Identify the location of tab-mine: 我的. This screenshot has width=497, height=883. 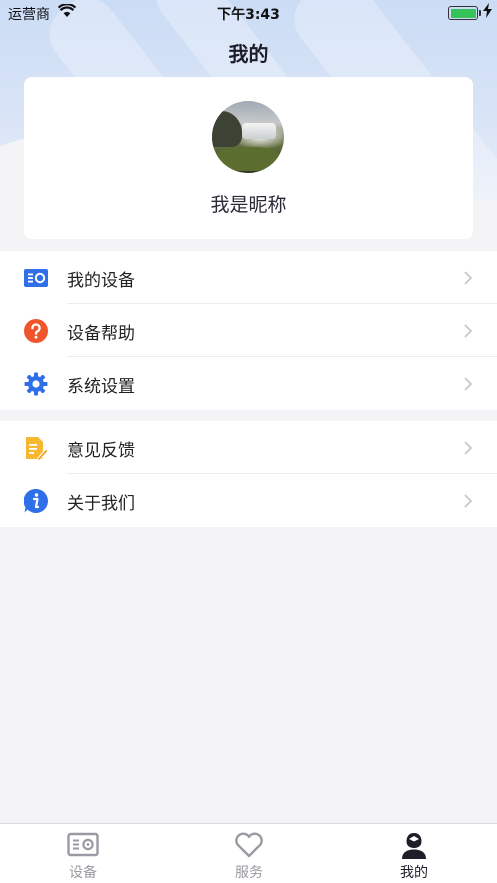
(414, 853).